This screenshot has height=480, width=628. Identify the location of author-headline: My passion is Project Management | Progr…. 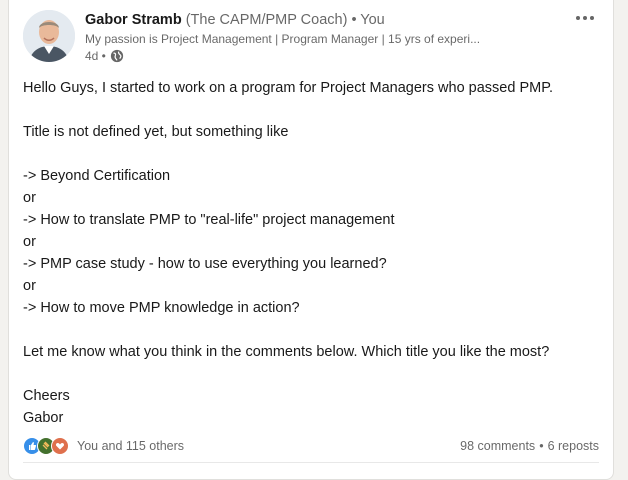
(283, 39).